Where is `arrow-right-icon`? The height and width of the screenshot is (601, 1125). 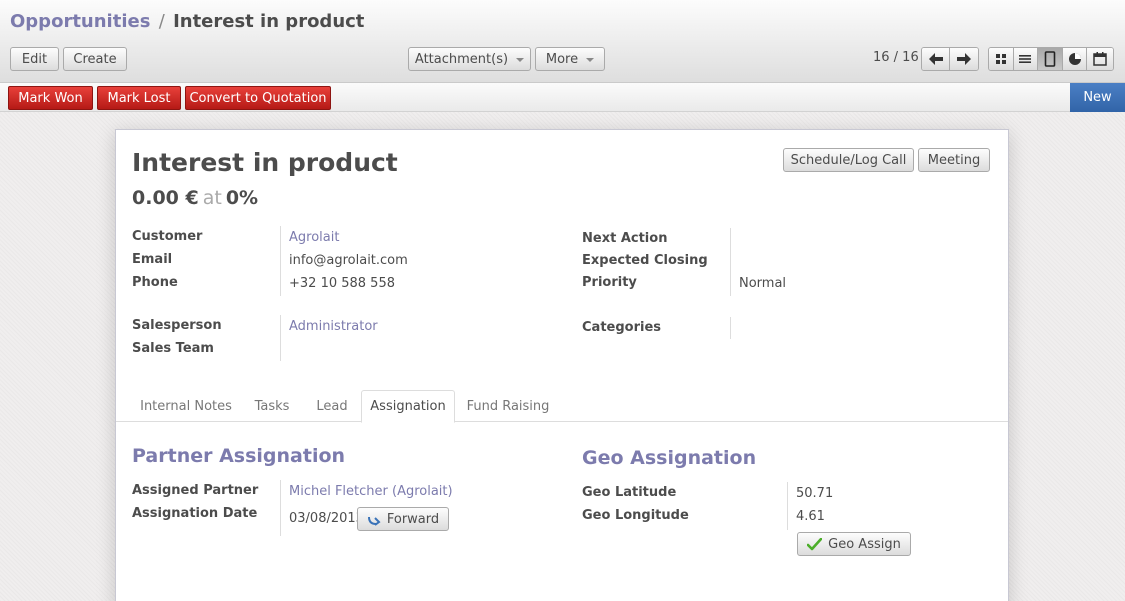 arrow-right-icon is located at coordinates (964, 59).